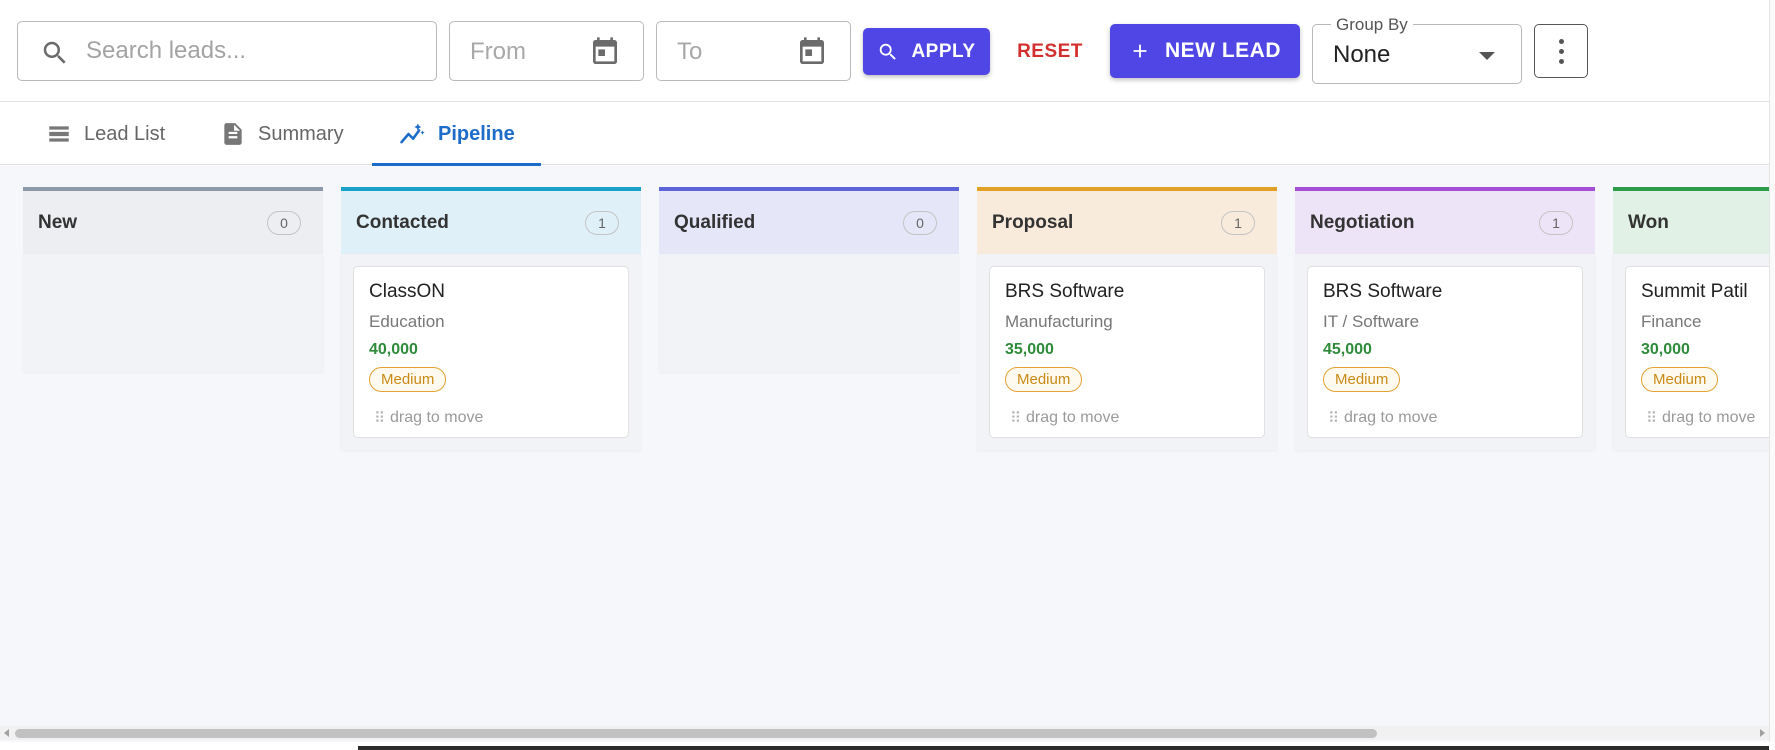  I want to click on search-field, so click(227, 51).